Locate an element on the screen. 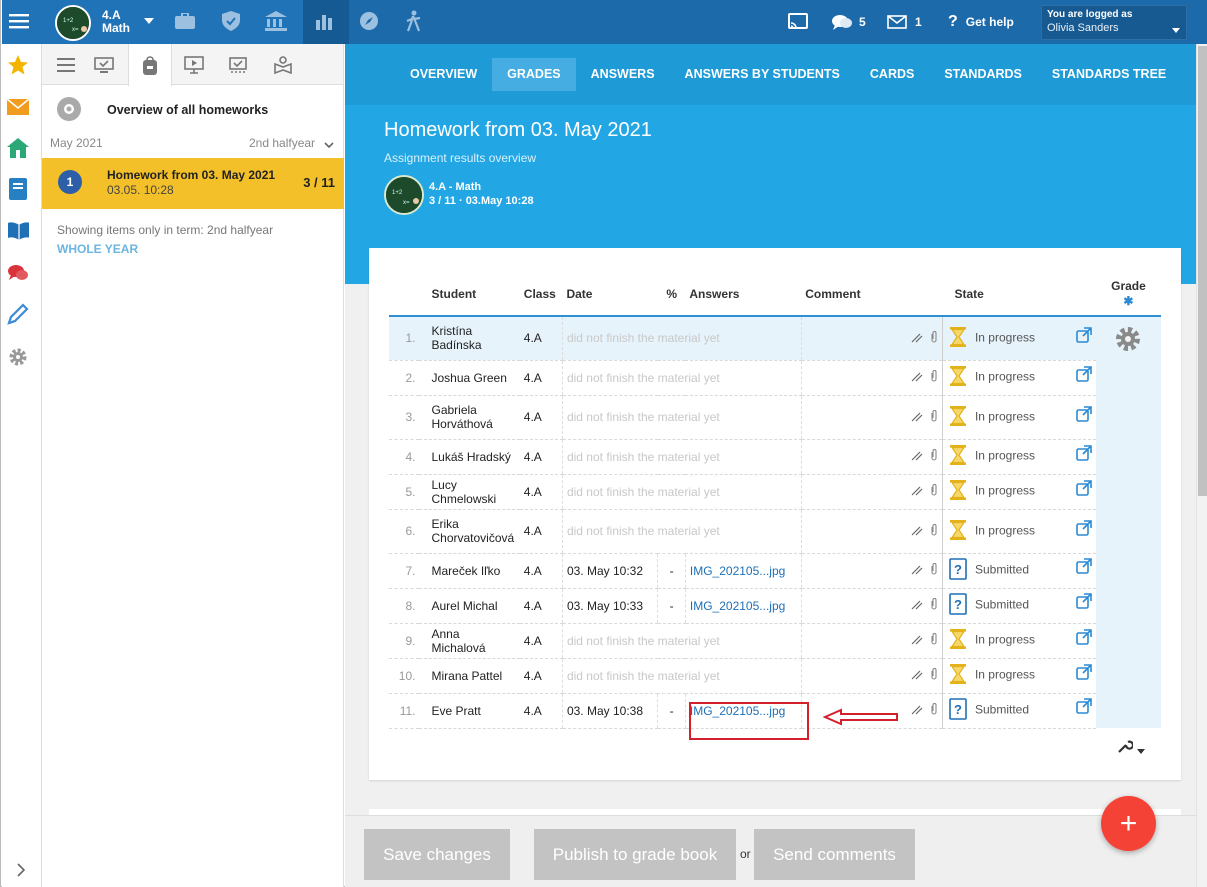 The height and width of the screenshot is (887, 1207). mail-button: 1 is located at coordinates (904, 22).